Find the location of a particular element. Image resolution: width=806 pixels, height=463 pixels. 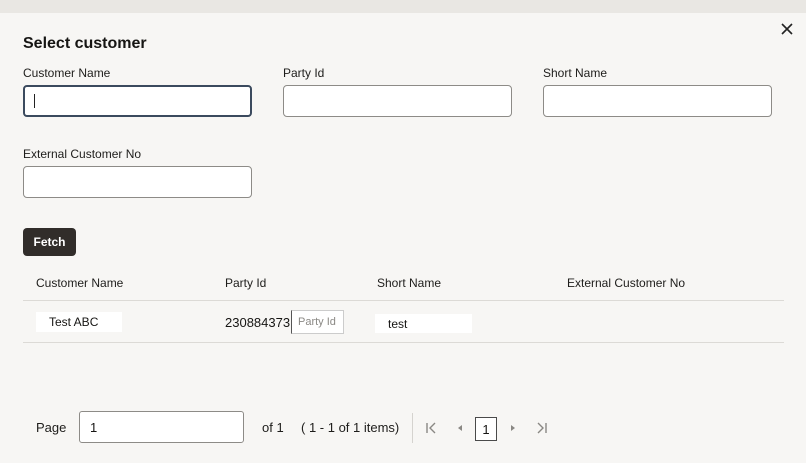

close-icon is located at coordinates (787, 29).